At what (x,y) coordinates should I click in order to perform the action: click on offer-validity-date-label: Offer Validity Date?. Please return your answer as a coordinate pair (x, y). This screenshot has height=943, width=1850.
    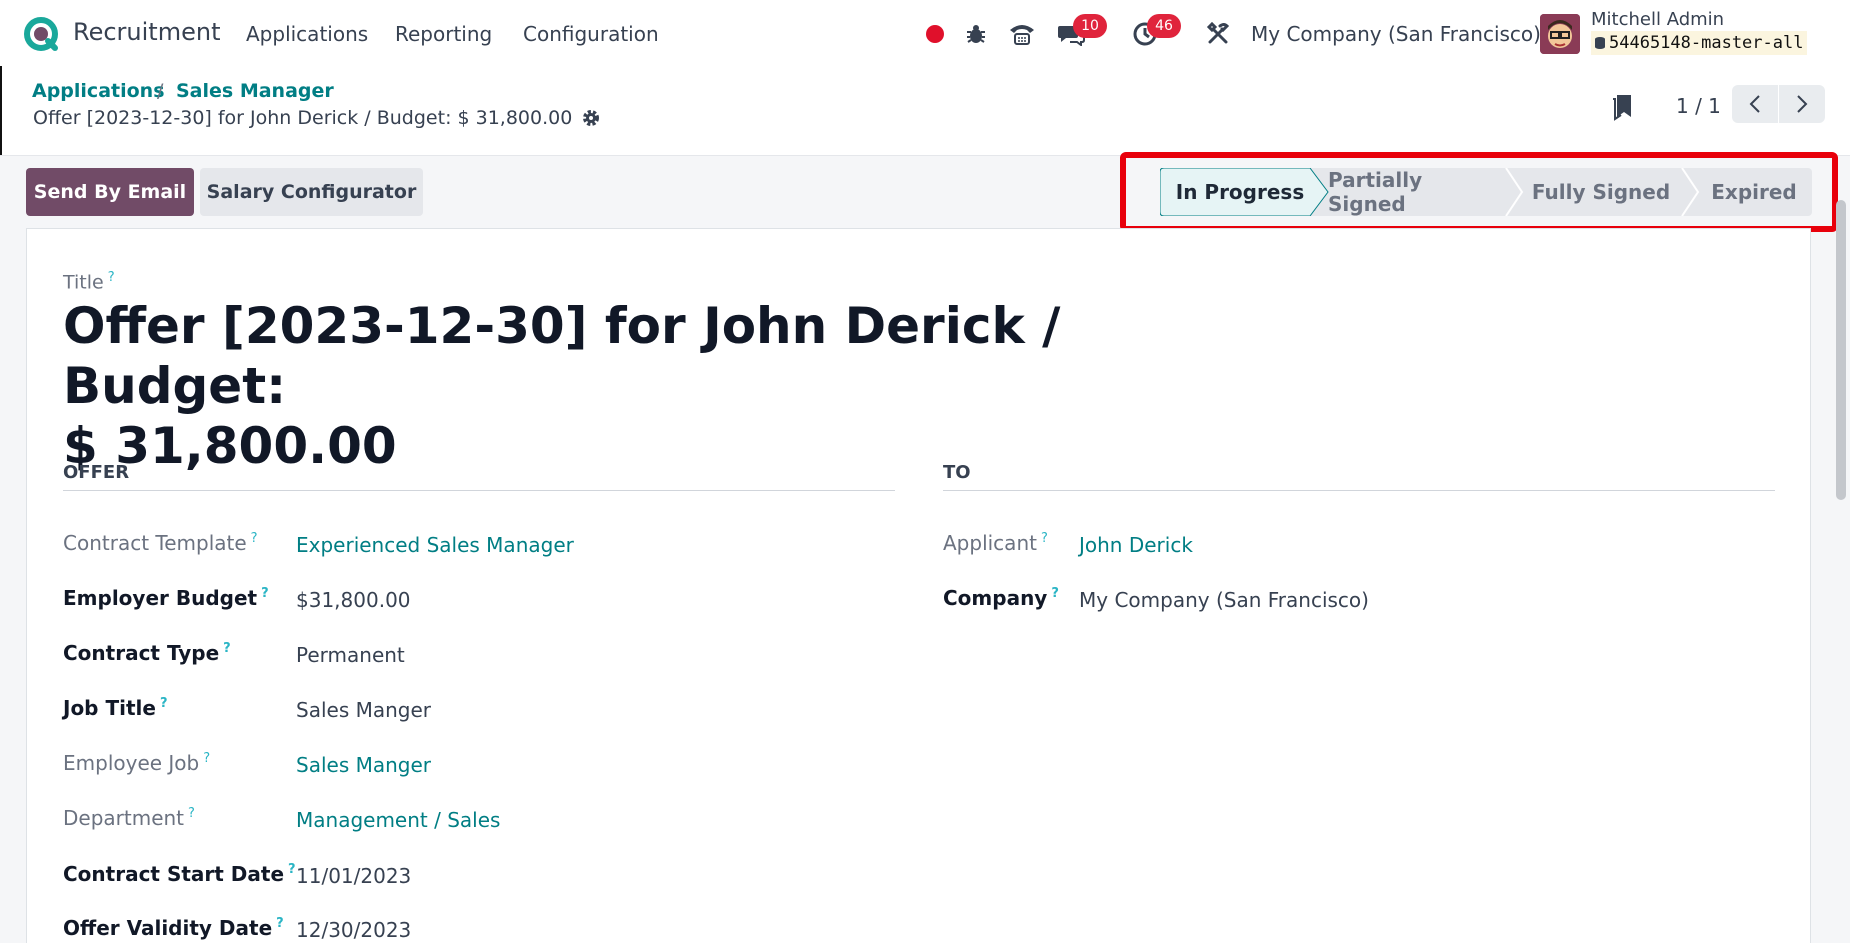
    Looking at the image, I should click on (173, 928).